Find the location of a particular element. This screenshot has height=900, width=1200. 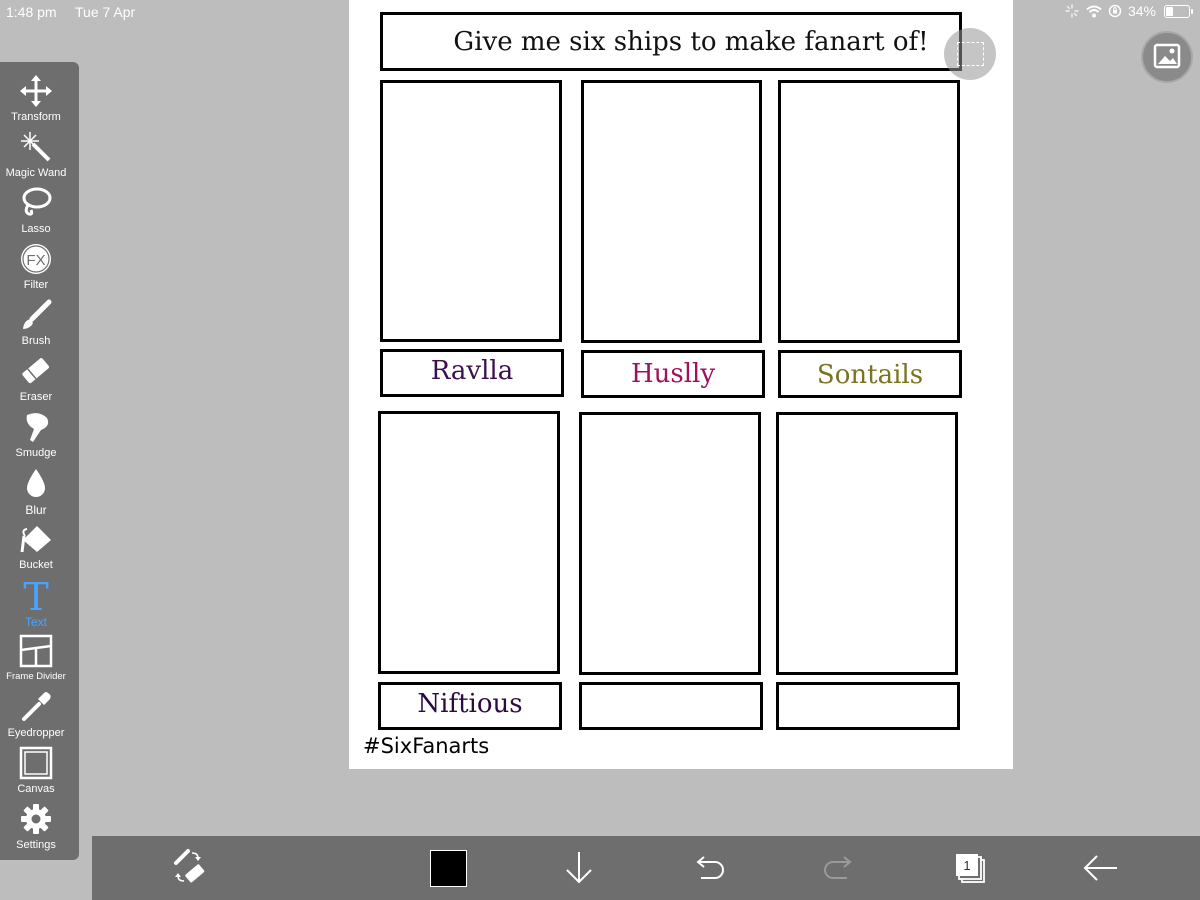

tool-filter: FX Filter is located at coordinates (36, 266).